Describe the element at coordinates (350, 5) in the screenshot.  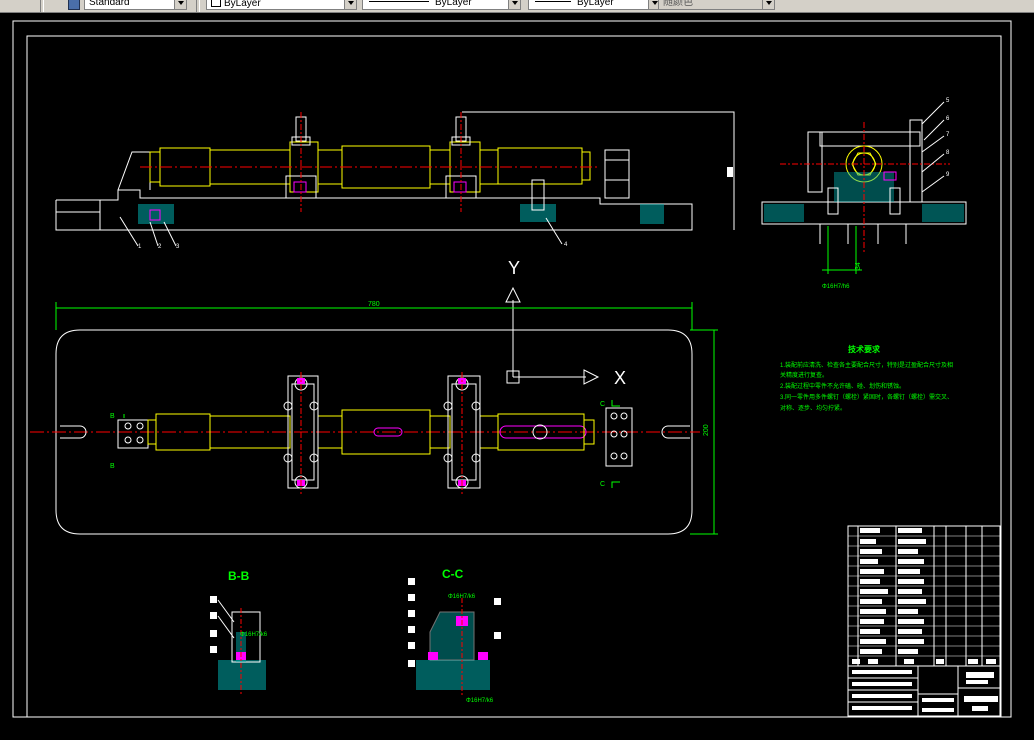
I see `layer-dropdown-arrow` at that location.